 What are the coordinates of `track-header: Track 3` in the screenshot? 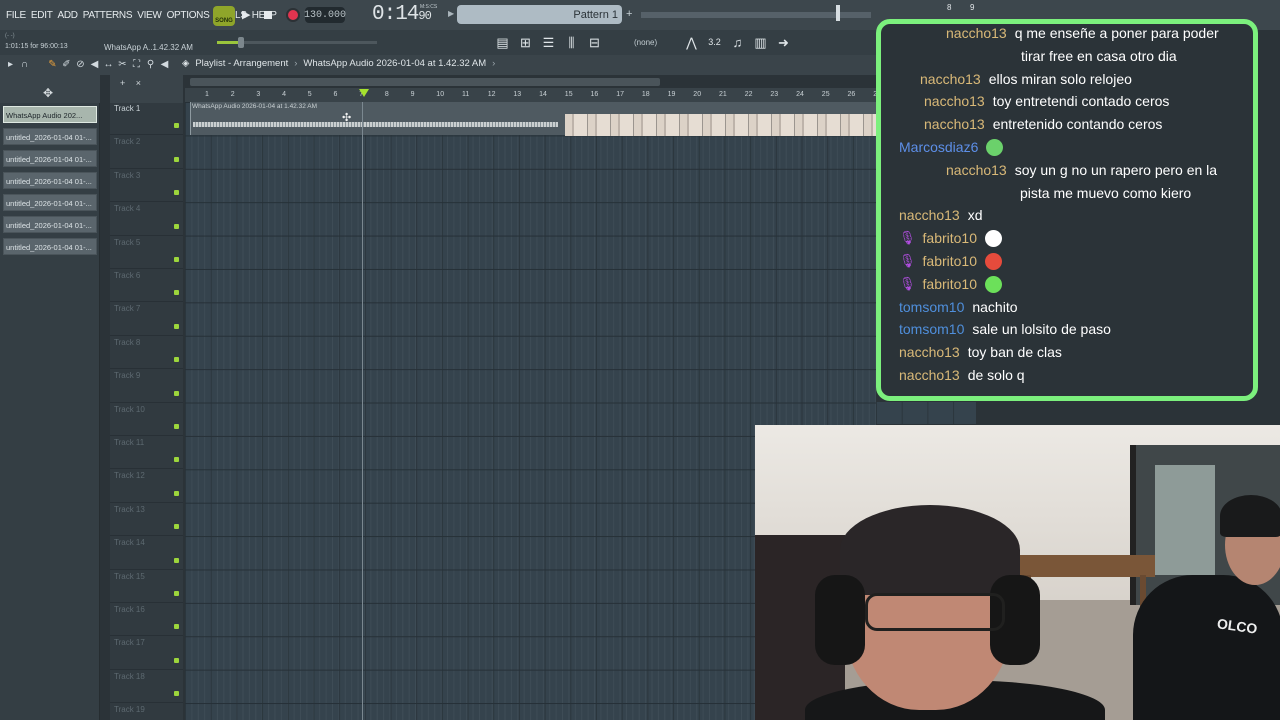 It's located at (146, 186).